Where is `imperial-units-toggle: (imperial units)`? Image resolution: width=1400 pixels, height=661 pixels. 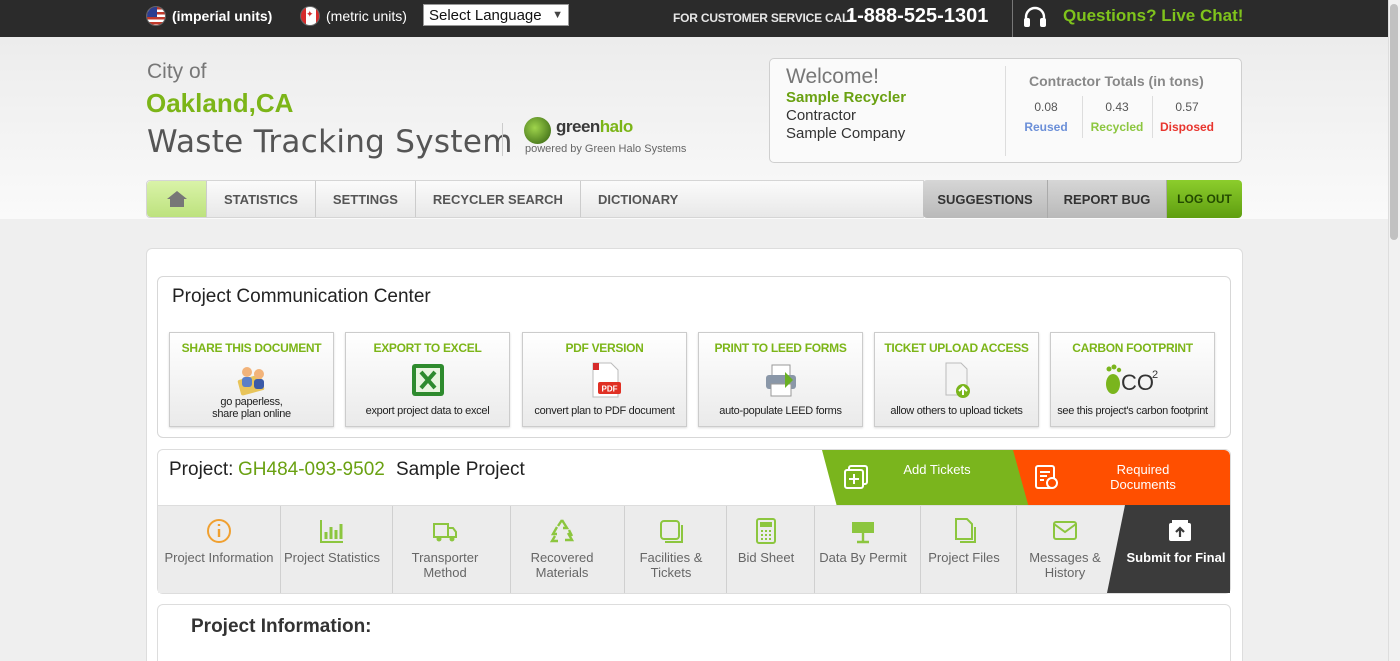
imperial-units-toggle: (imperial units) is located at coordinates (209, 16).